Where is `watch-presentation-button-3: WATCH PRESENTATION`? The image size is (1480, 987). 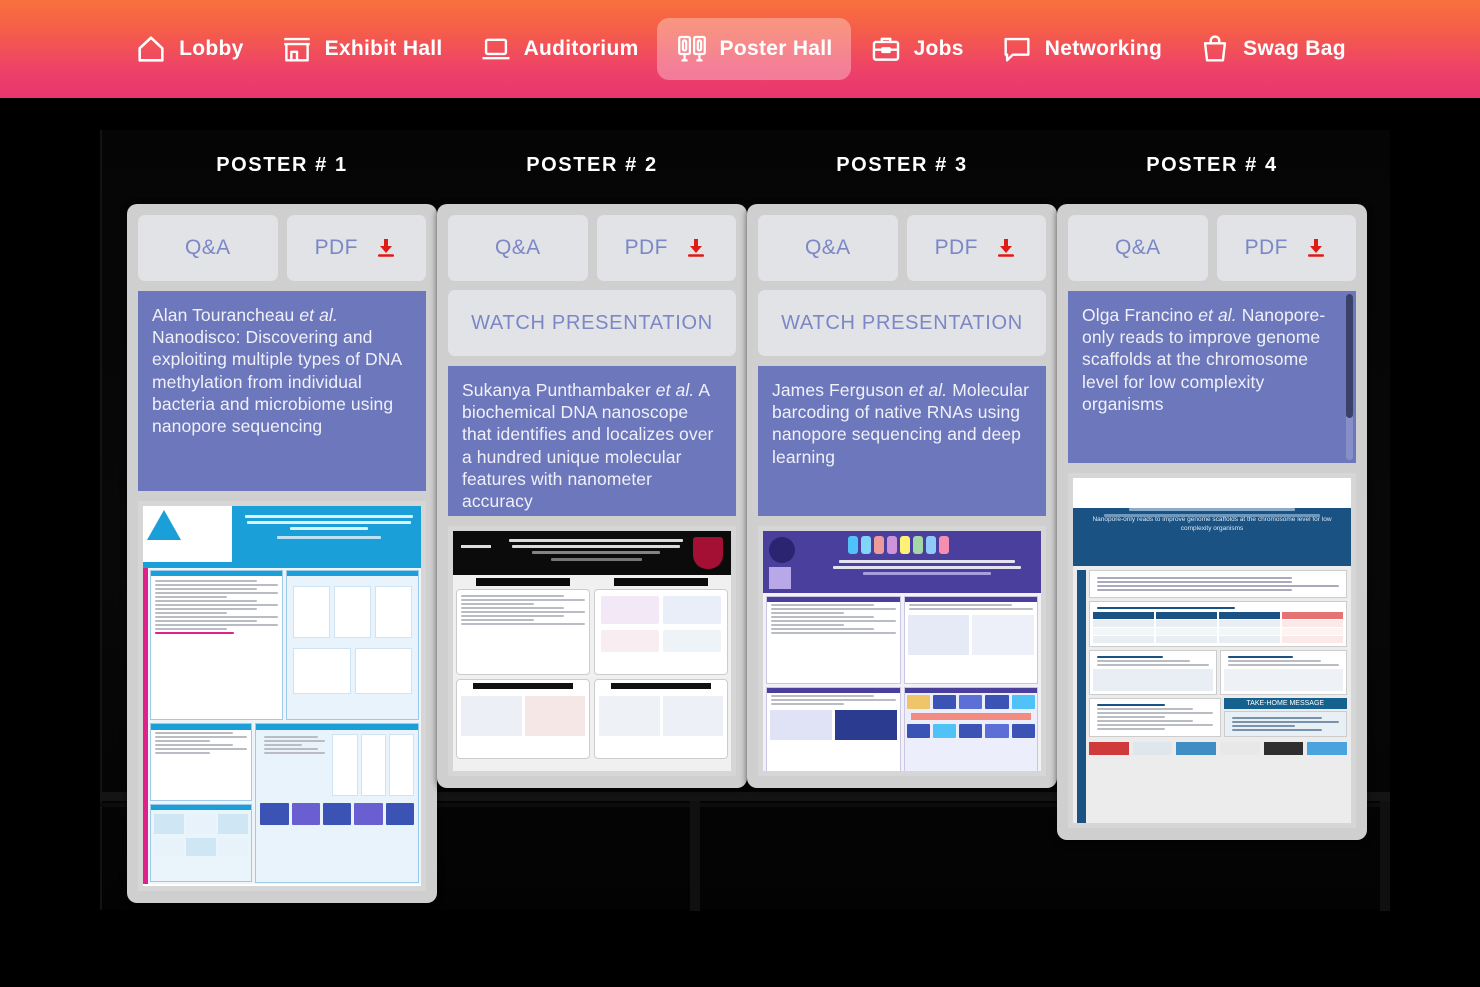
watch-presentation-button-3: WATCH PRESENTATION is located at coordinates (902, 323).